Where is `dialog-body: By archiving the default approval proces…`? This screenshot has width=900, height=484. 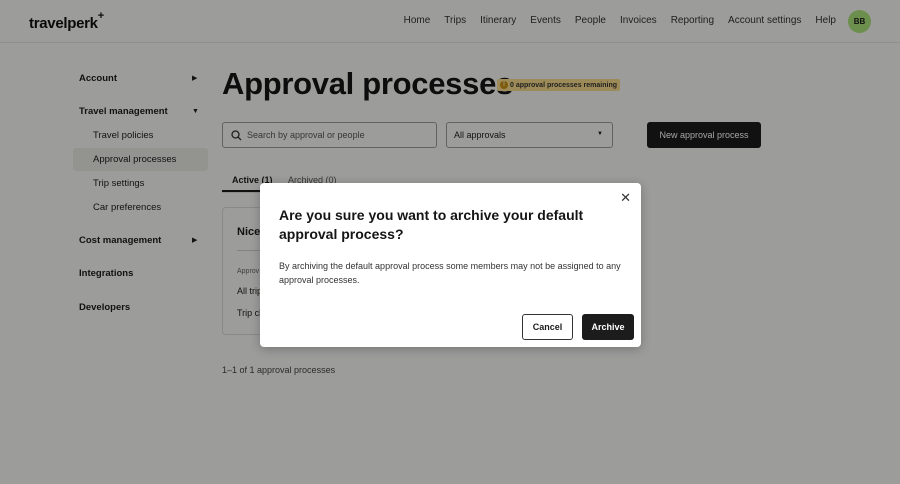 dialog-body: By archiving the default approval proces… is located at coordinates (450, 273).